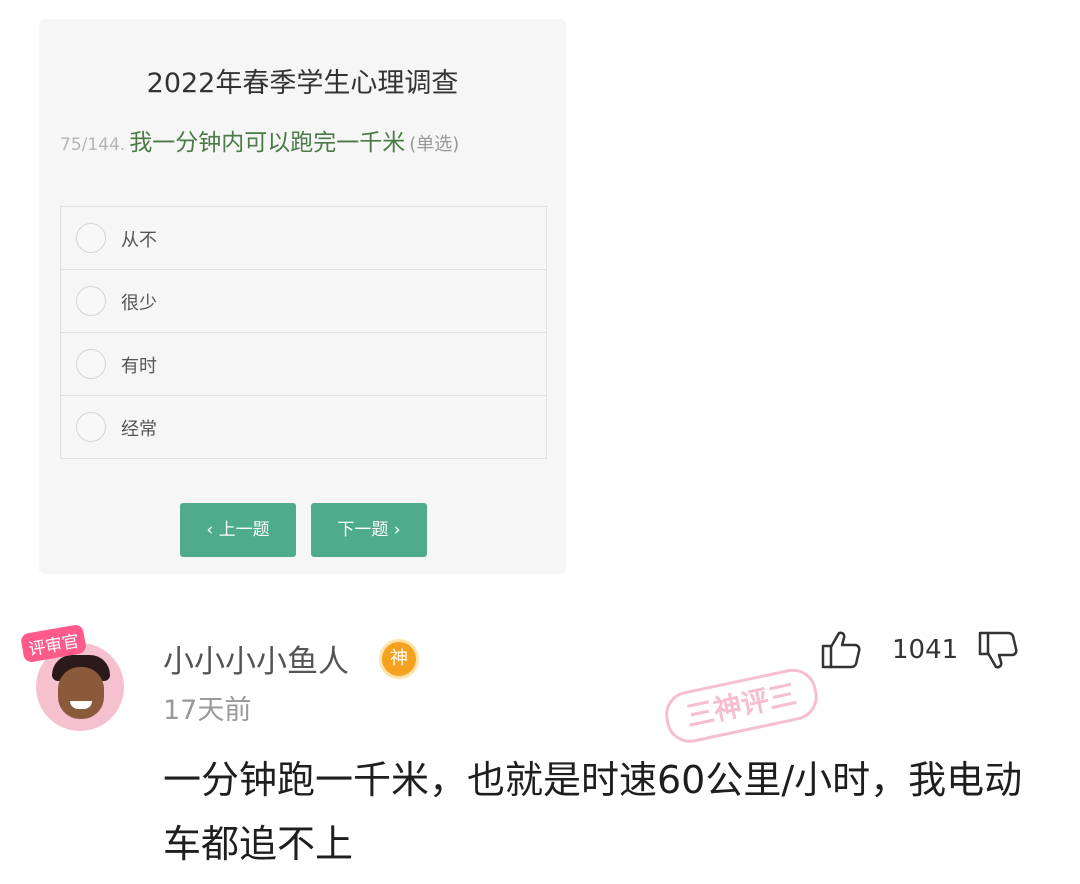 This screenshot has height=884, width=1080. Describe the element at coordinates (593, 812) in the screenshot. I see `comment-body: 一分钟跑一千米，也就是时速60公里/小时，我电动车都追不上` at that location.